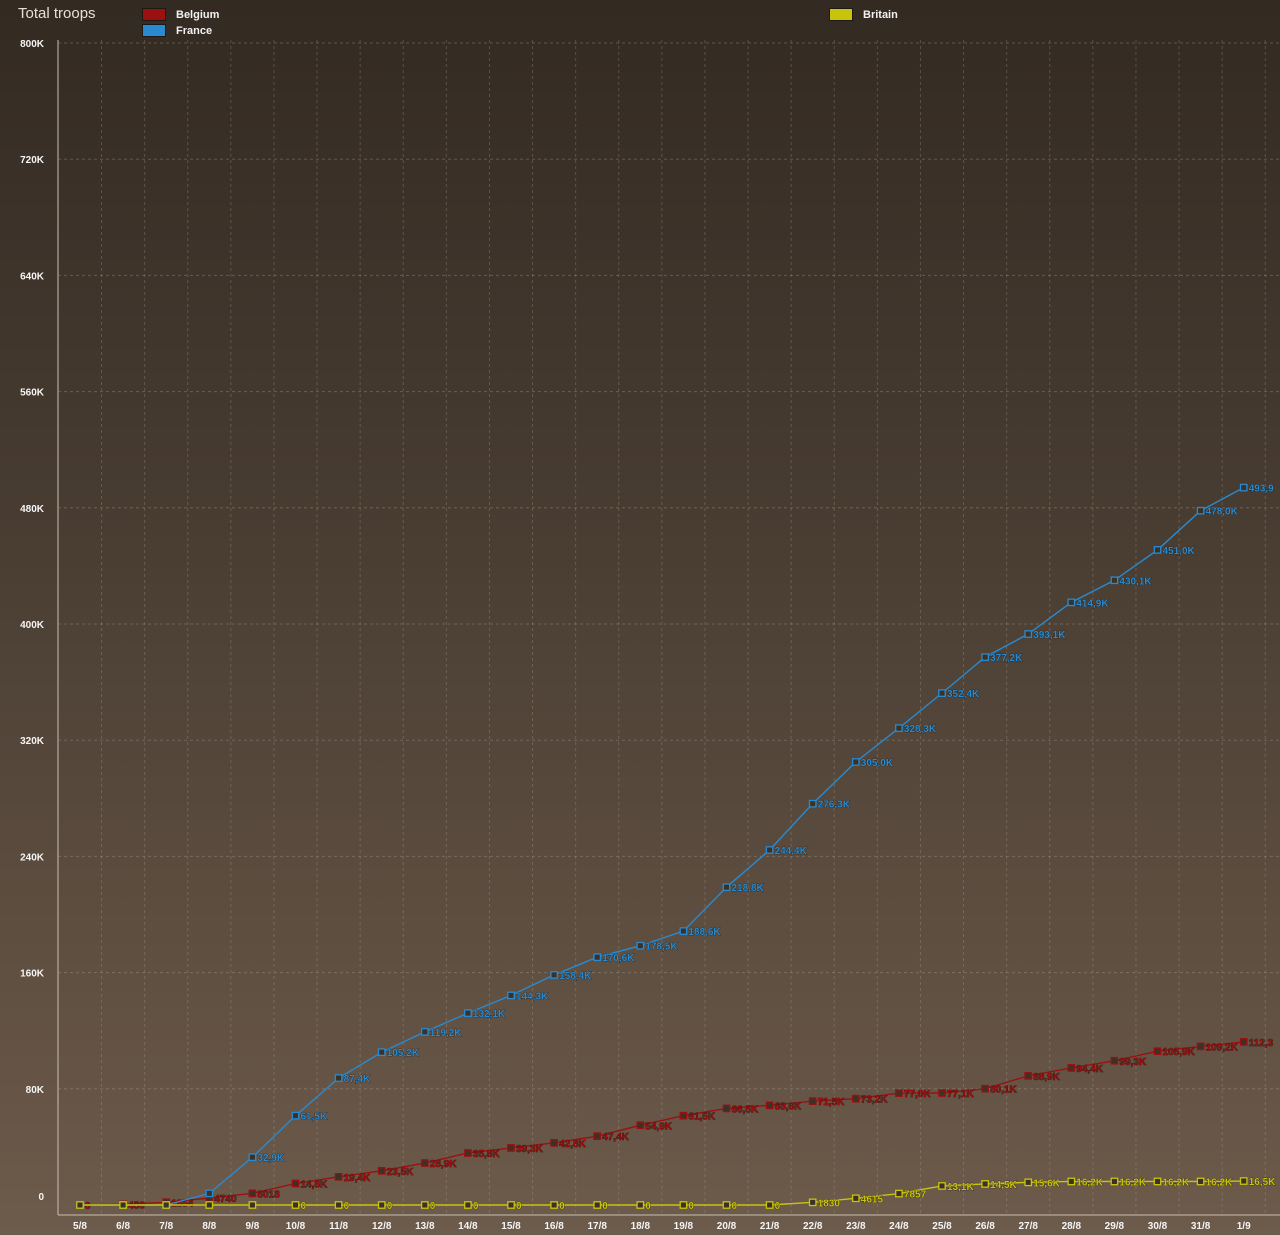 The image size is (1280, 1235). What do you see at coordinates (136, 1205) in the screenshot?
I see `data-label-belgium: 450` at bounding box center [136, 1205].